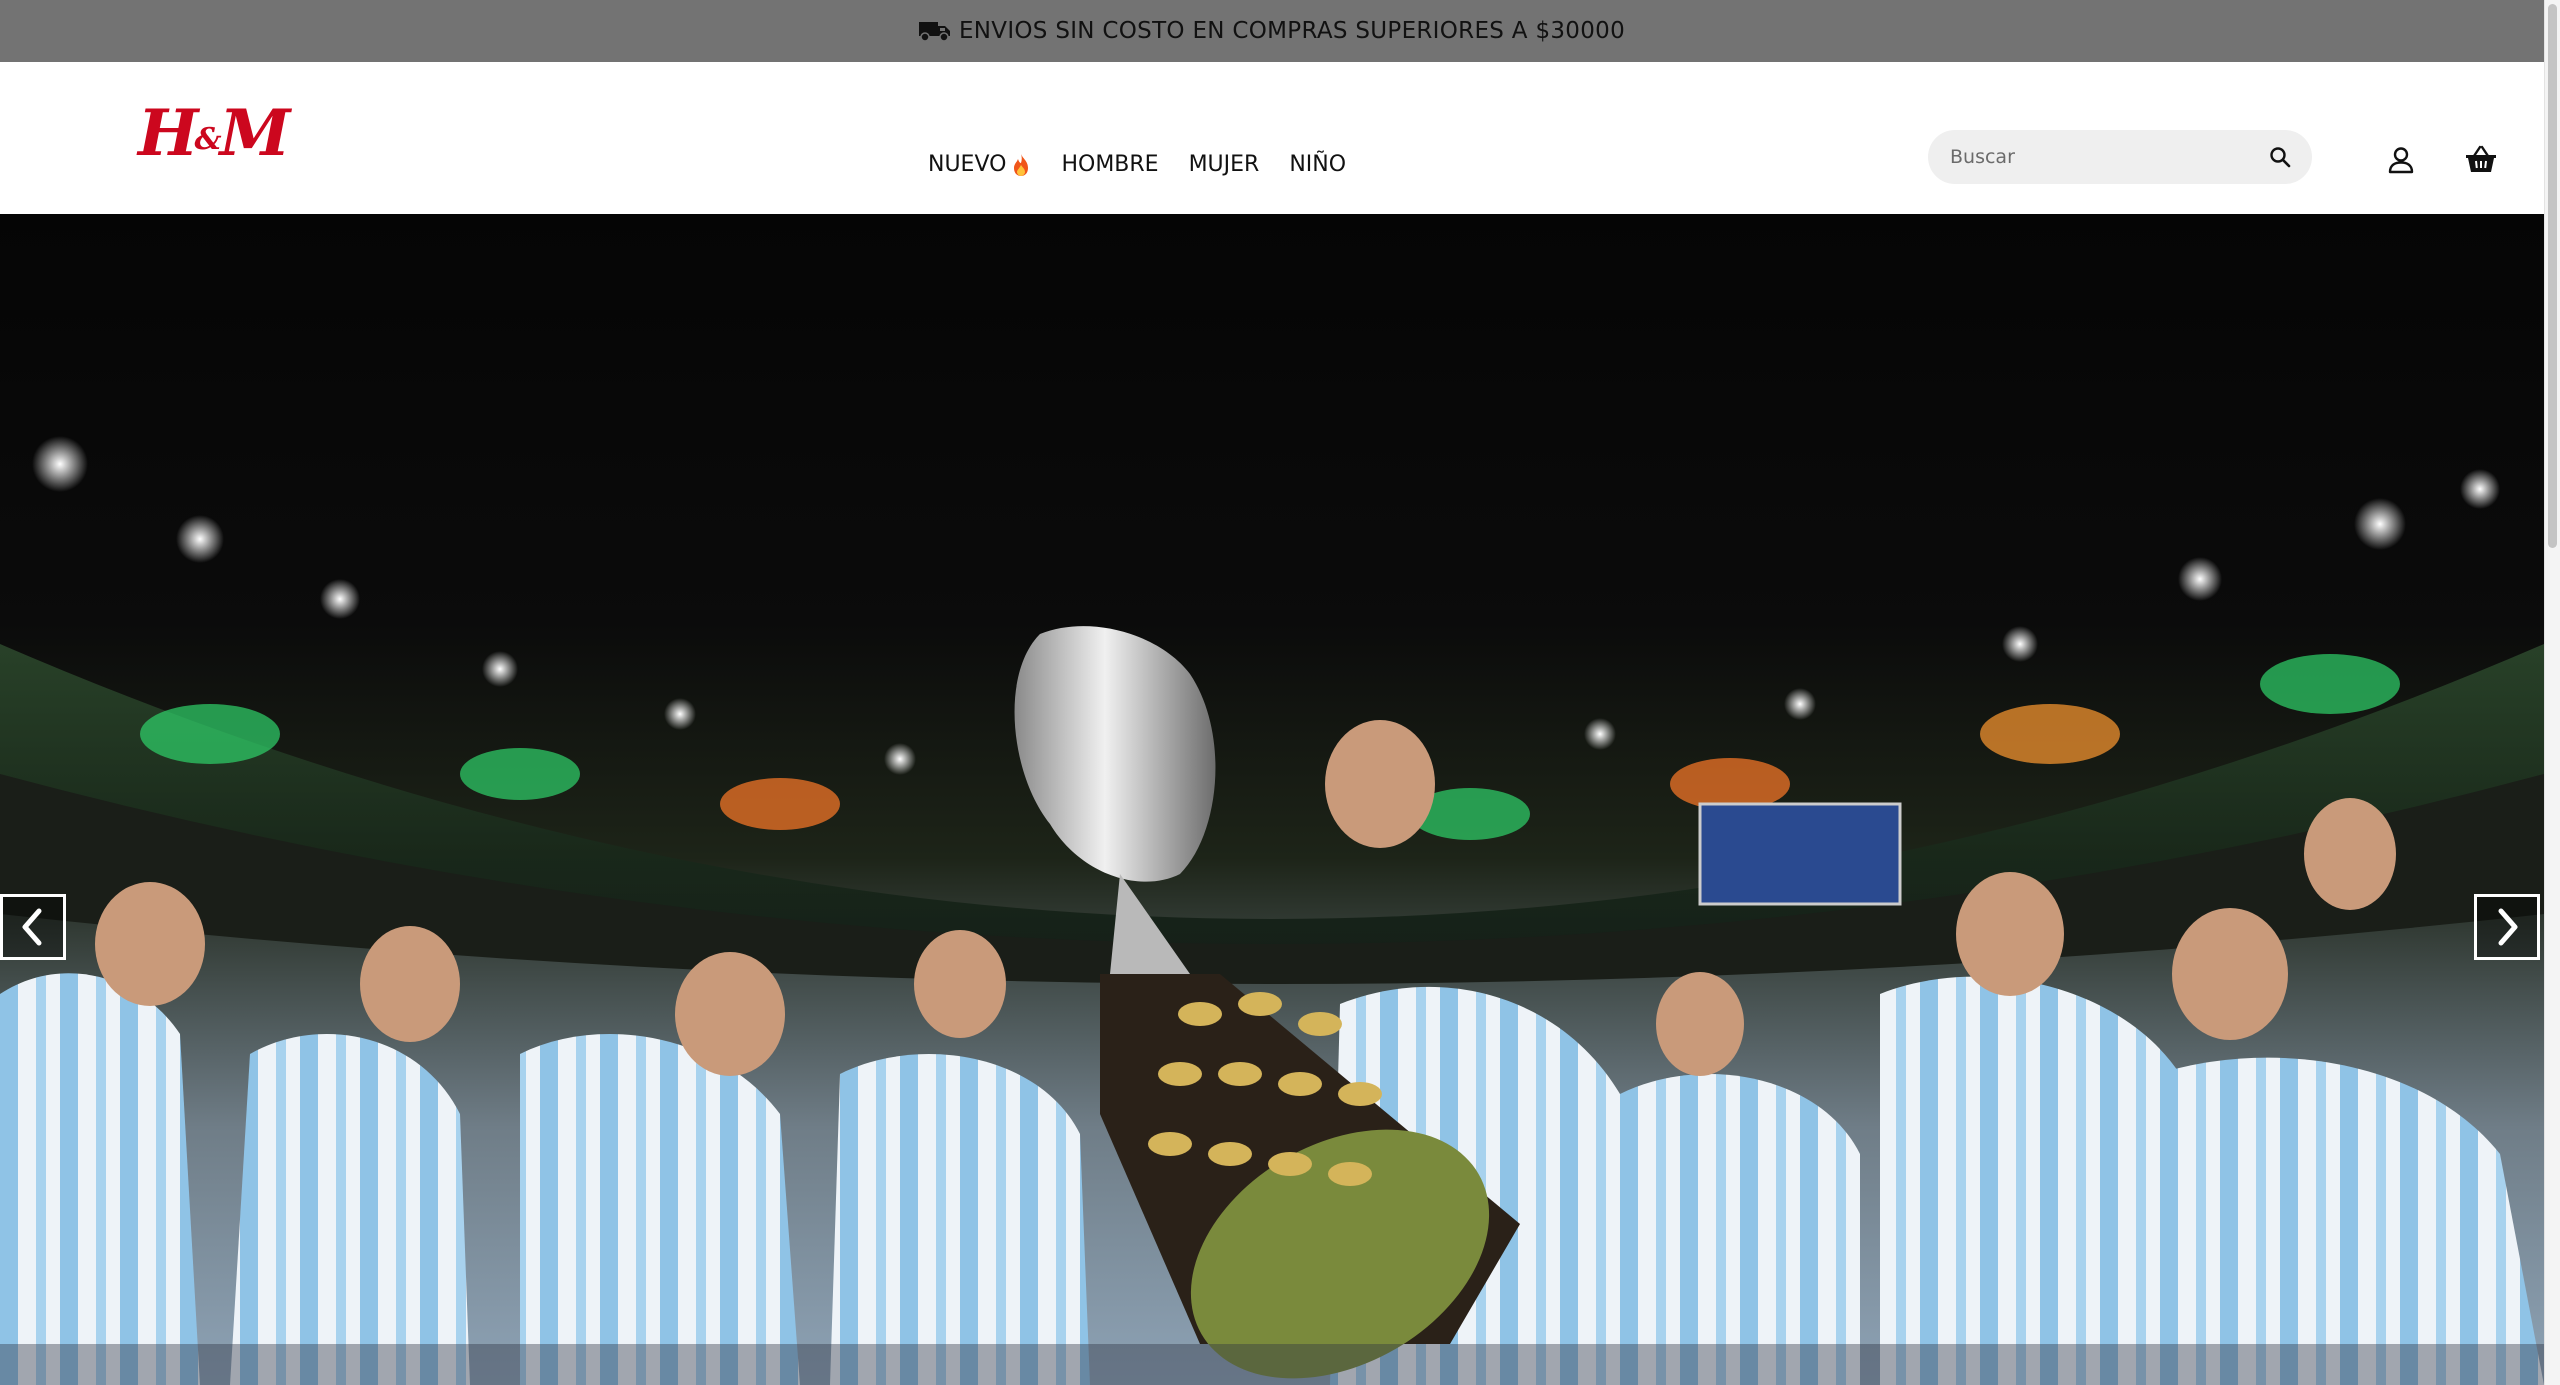 This screenshot has width=2560, height=1385. Describe the element at coordinates (2280, 157) in the screenshot. I see `search-icon` at that location.